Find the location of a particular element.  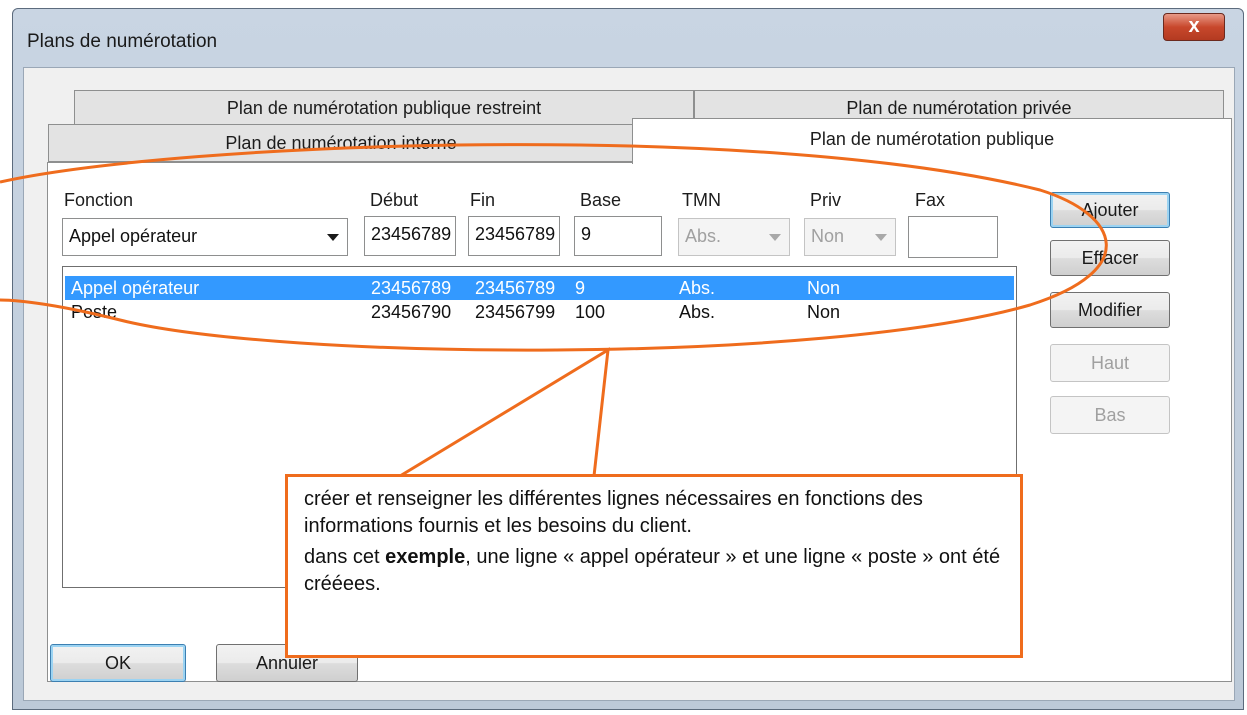

header-debut: Début is located at coordinates (394, 200).